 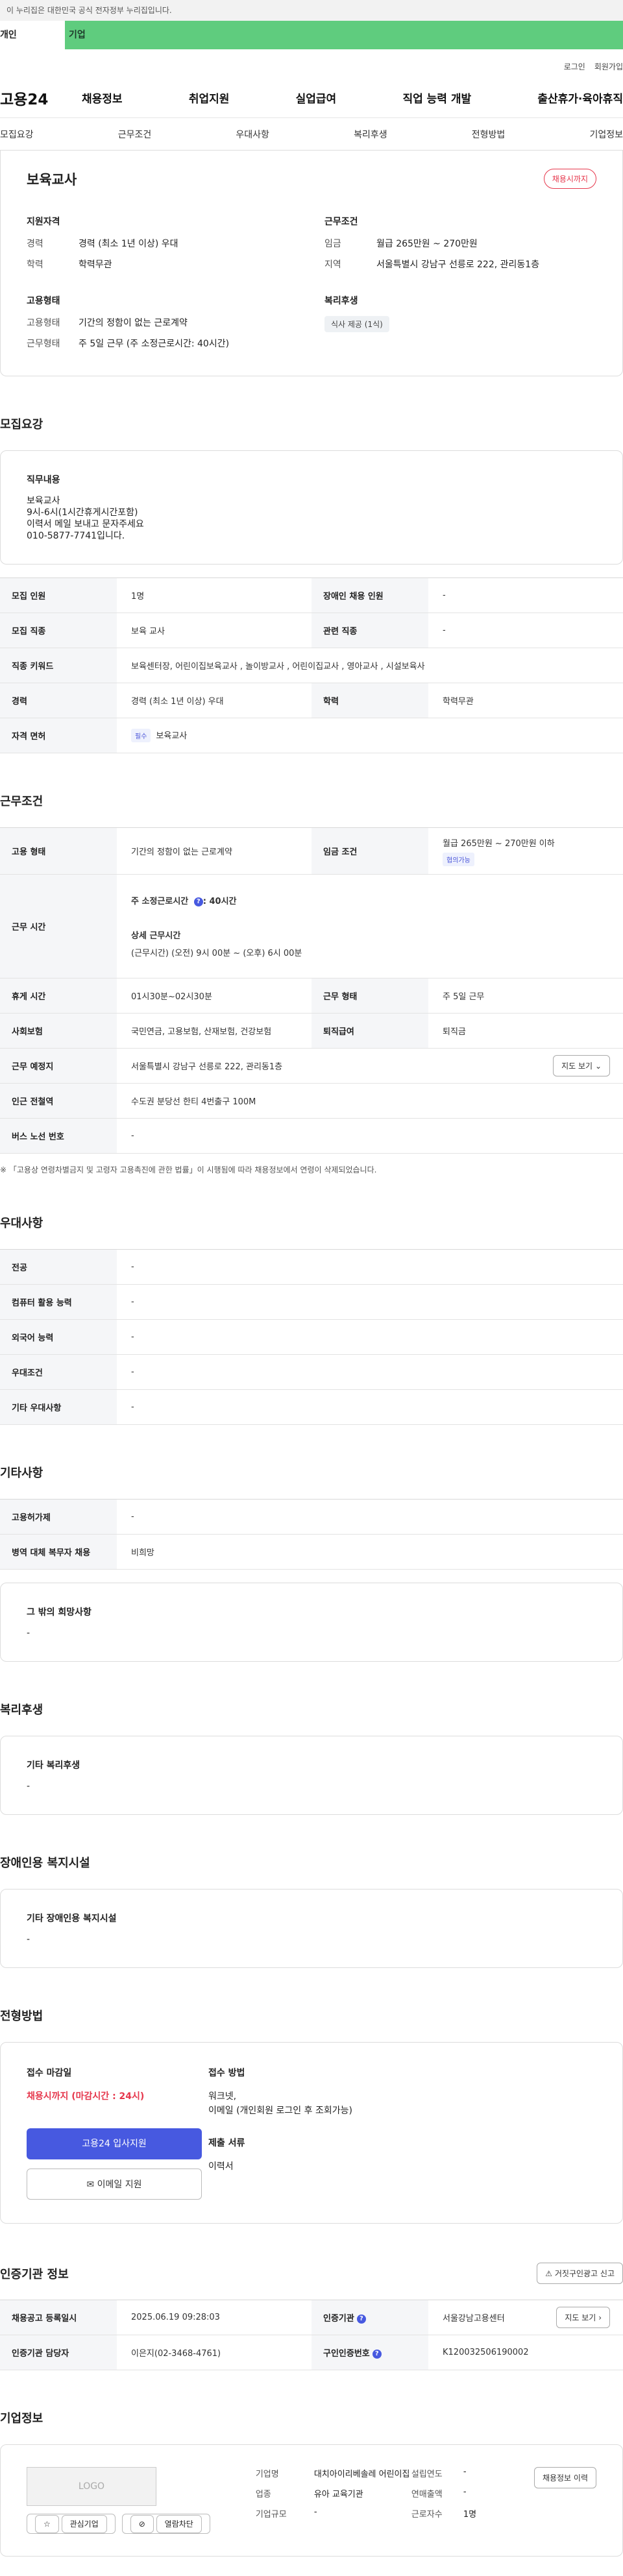 I want to click on cell-key: 고용허가제, so click(x=58, y=1517).